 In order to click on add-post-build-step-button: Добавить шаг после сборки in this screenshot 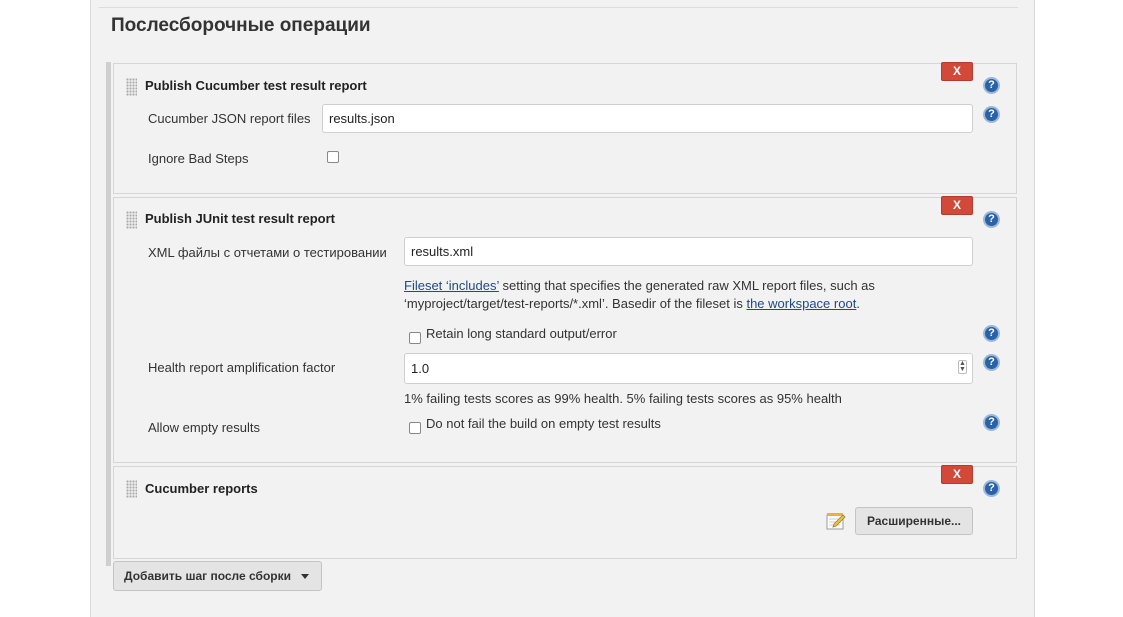, I will do `click(217, 576)`.